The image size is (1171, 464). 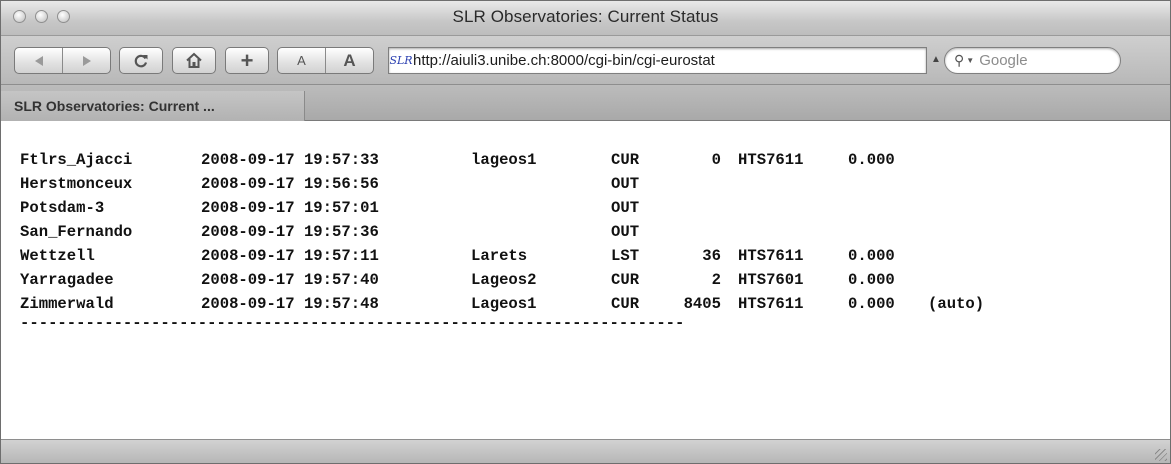 What do you see at coordinates (76, 232) in the screenshot?
I see `station-cell: San_Fernando` at bounding box center [76, 232].